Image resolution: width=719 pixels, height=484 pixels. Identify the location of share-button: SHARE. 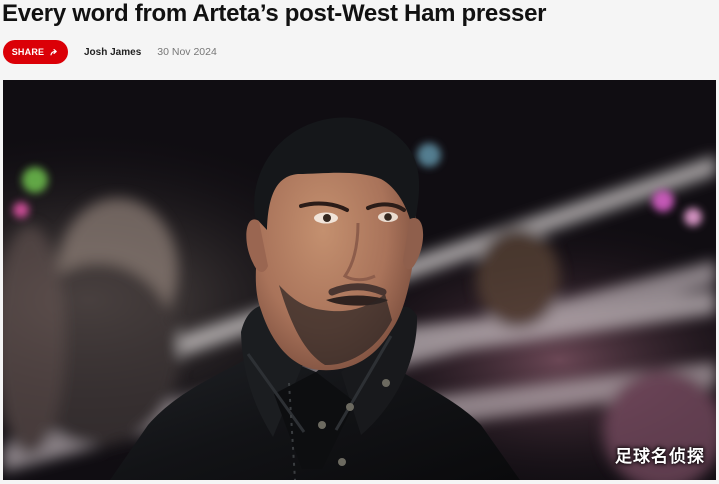
(35, 52).